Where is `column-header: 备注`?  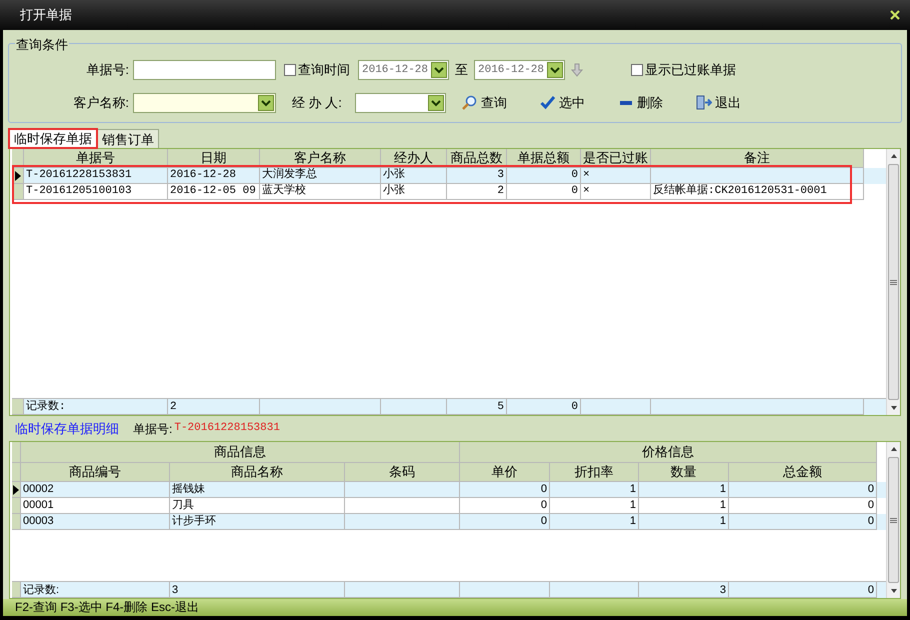
column-header: 备注 is located at coordinates (757, 158).